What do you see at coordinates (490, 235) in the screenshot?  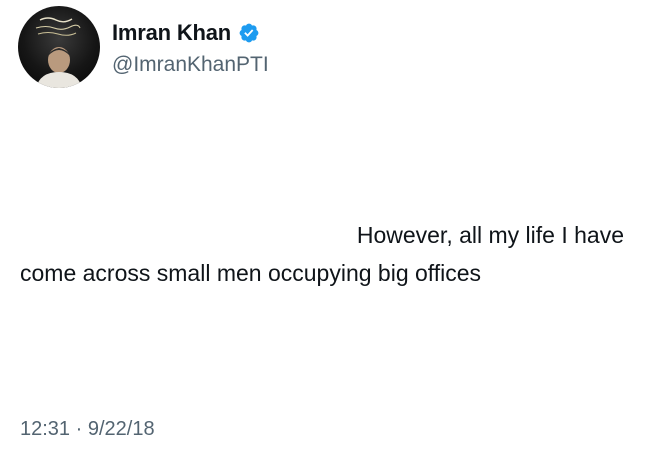 I see `tweet-text-line: However, all my life I have` at bounding box center [490, 235].